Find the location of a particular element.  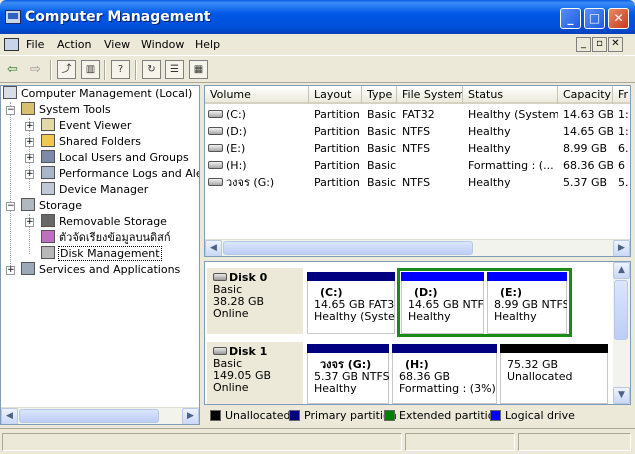

close-button: ✕ is located at coordinates (618, 18).